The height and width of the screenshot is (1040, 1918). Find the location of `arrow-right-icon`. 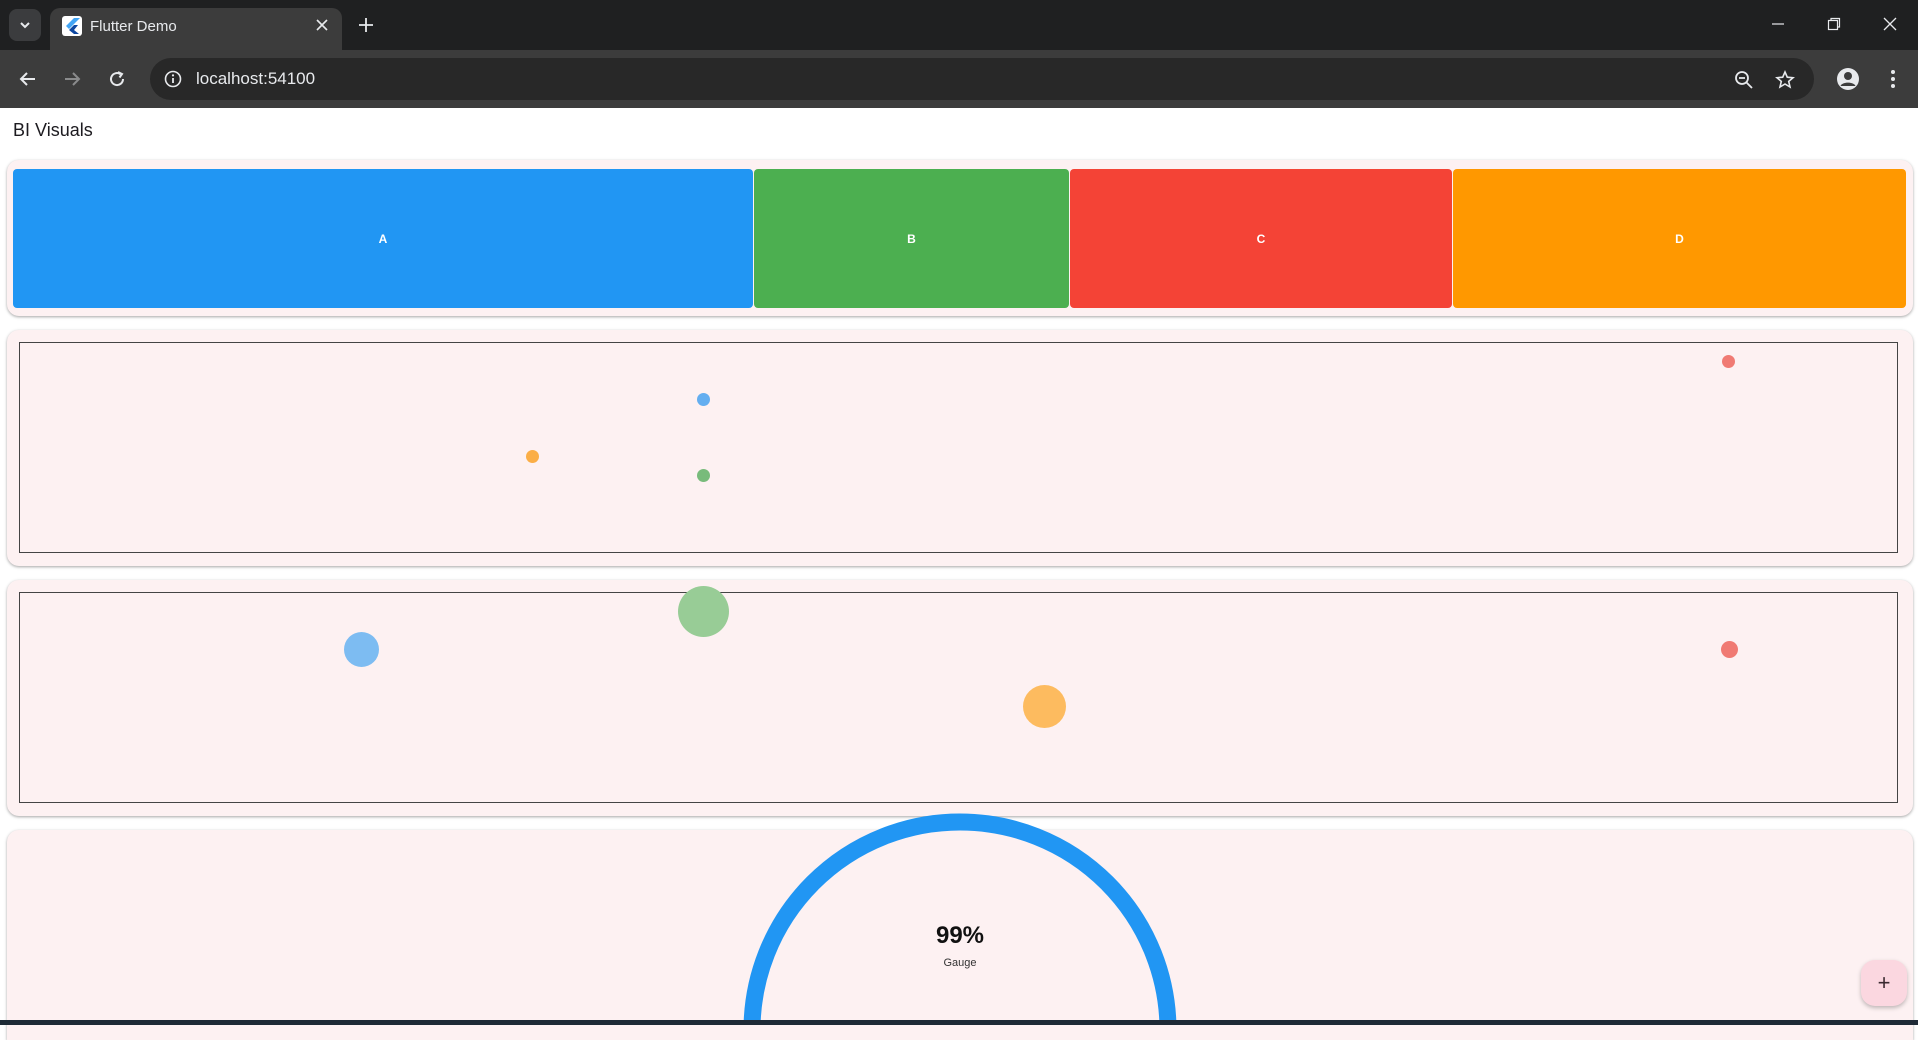

arrow-right-icon is located at coordinates (73, 79).